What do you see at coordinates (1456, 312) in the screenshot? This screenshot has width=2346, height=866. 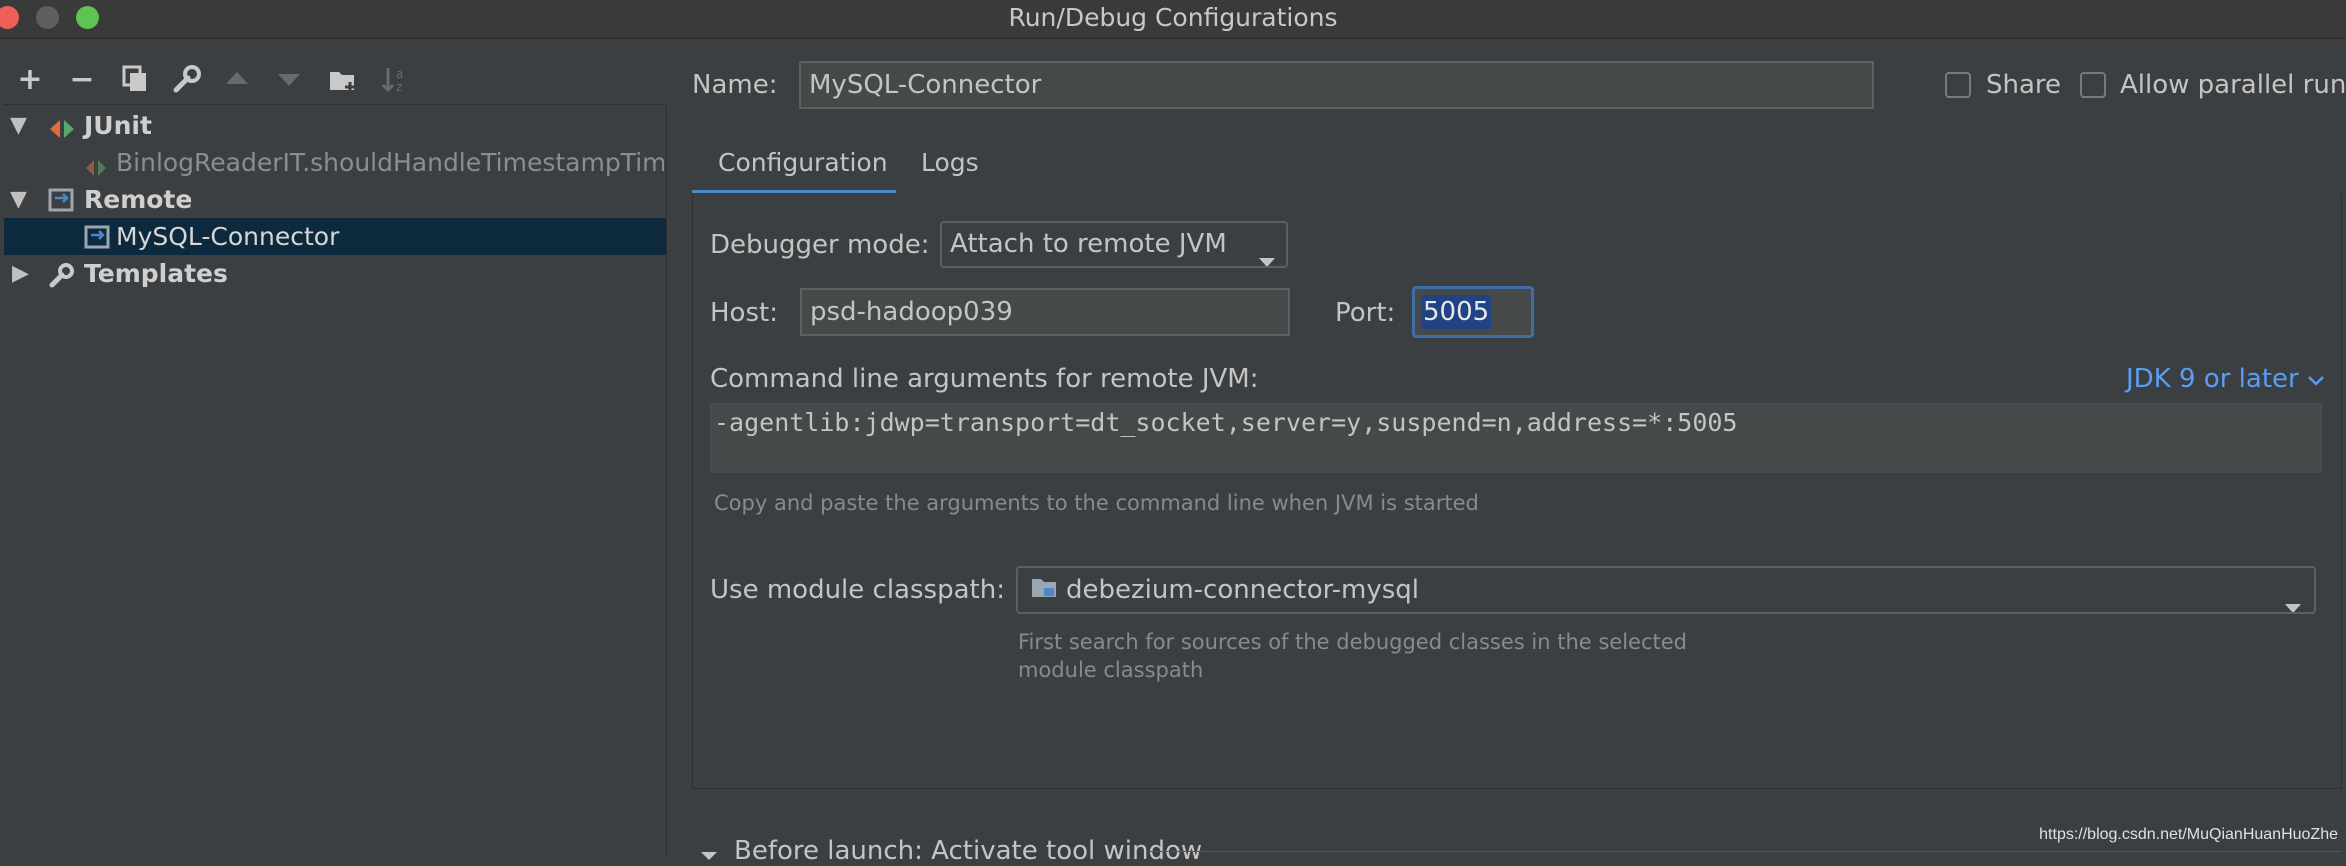 I see `port-value: 5005` at bounding box center [1456, 312].